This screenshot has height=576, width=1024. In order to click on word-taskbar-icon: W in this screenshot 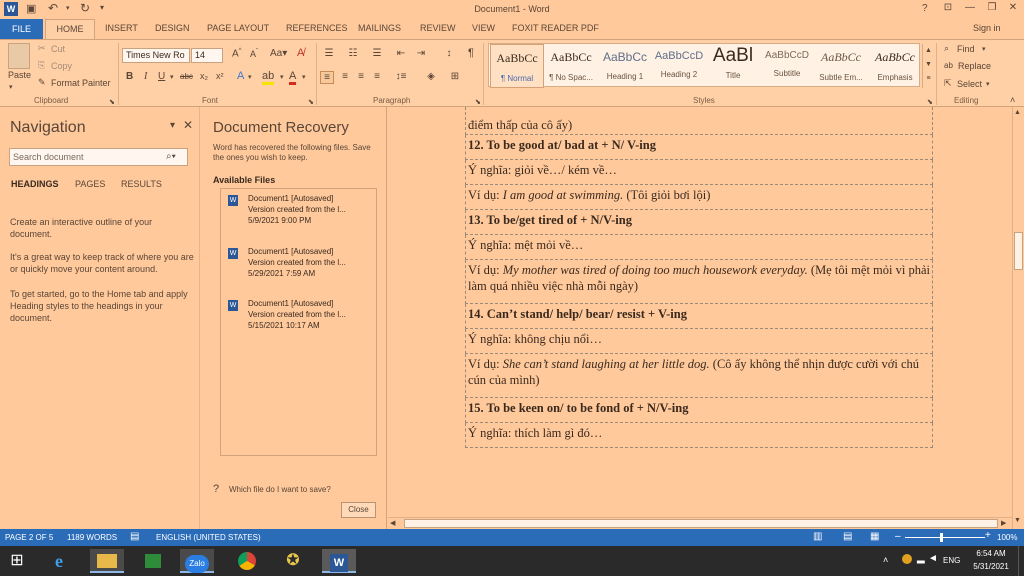, I will do `click(339, 561)`.